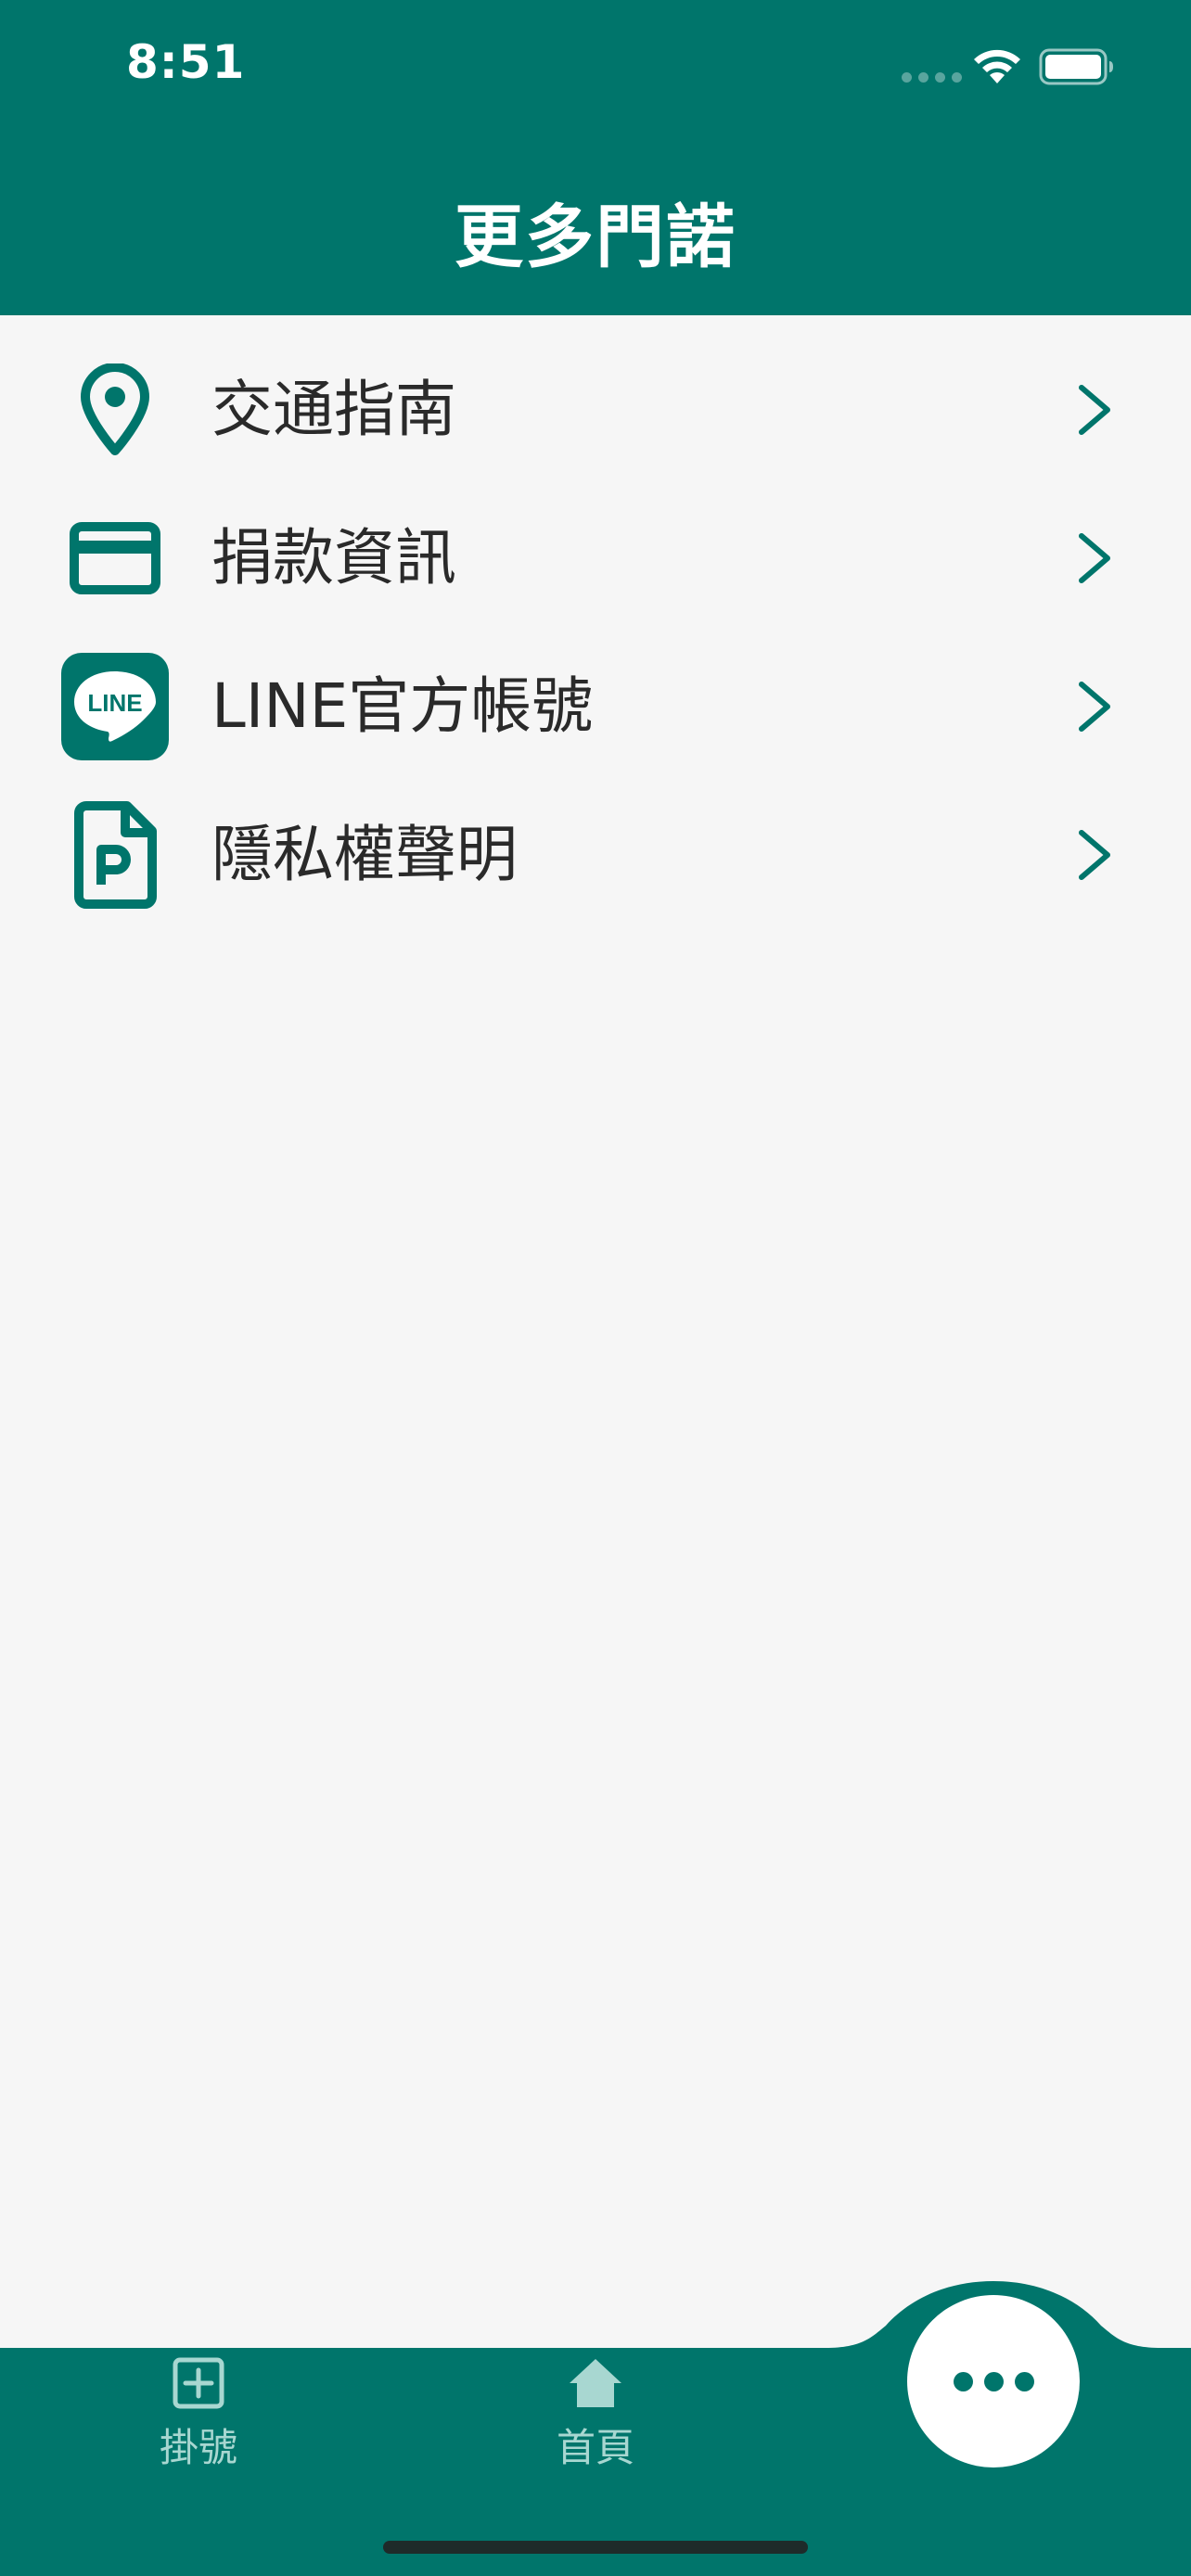 Image resolution: width=1191 pixels, height=2576 pixels. What do you see at coordinates (595, 2447) in the screenshot?
I see `tab-label: 首頁` at bounding box center [595, 2447].